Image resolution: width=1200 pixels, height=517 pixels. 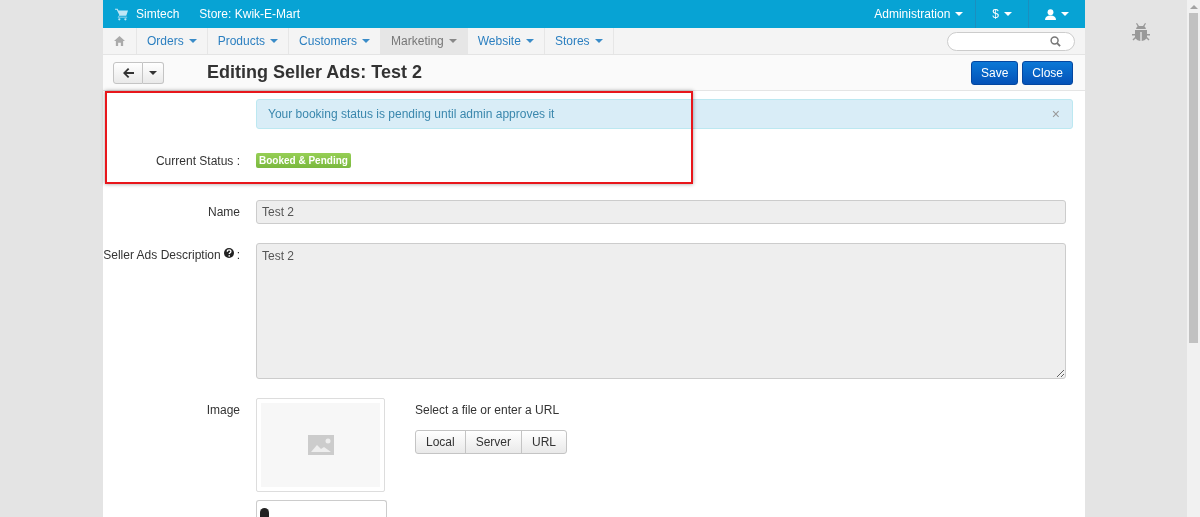 I want to click on arrow-left-icon, so click(x=128, y=72).